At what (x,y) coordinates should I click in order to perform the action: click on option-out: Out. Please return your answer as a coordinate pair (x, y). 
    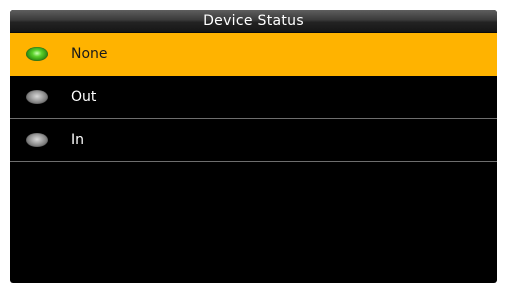
    Looking at the image, I should click on (253, 97).